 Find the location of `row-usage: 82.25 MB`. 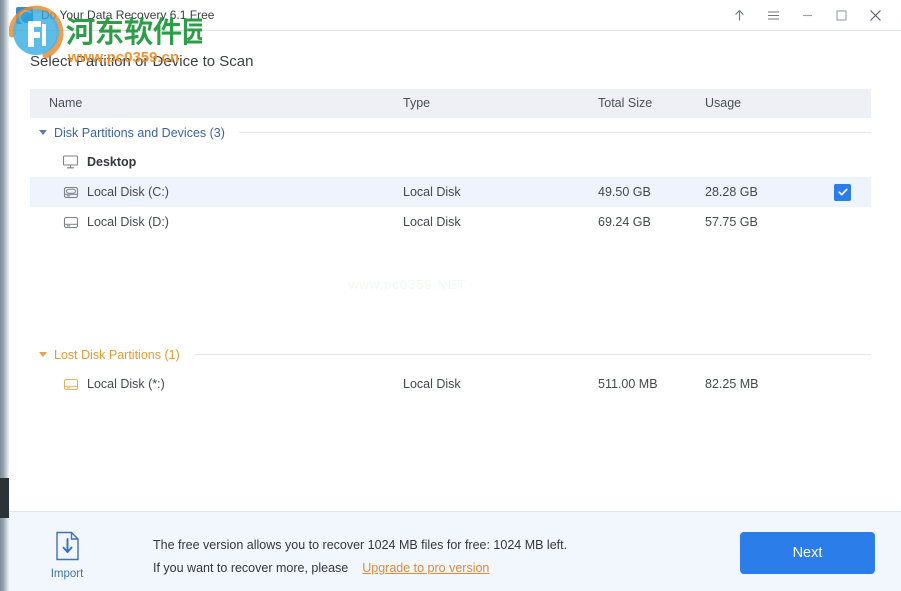

row-usage: 82.25 MB is located at coordinates (732, 384).